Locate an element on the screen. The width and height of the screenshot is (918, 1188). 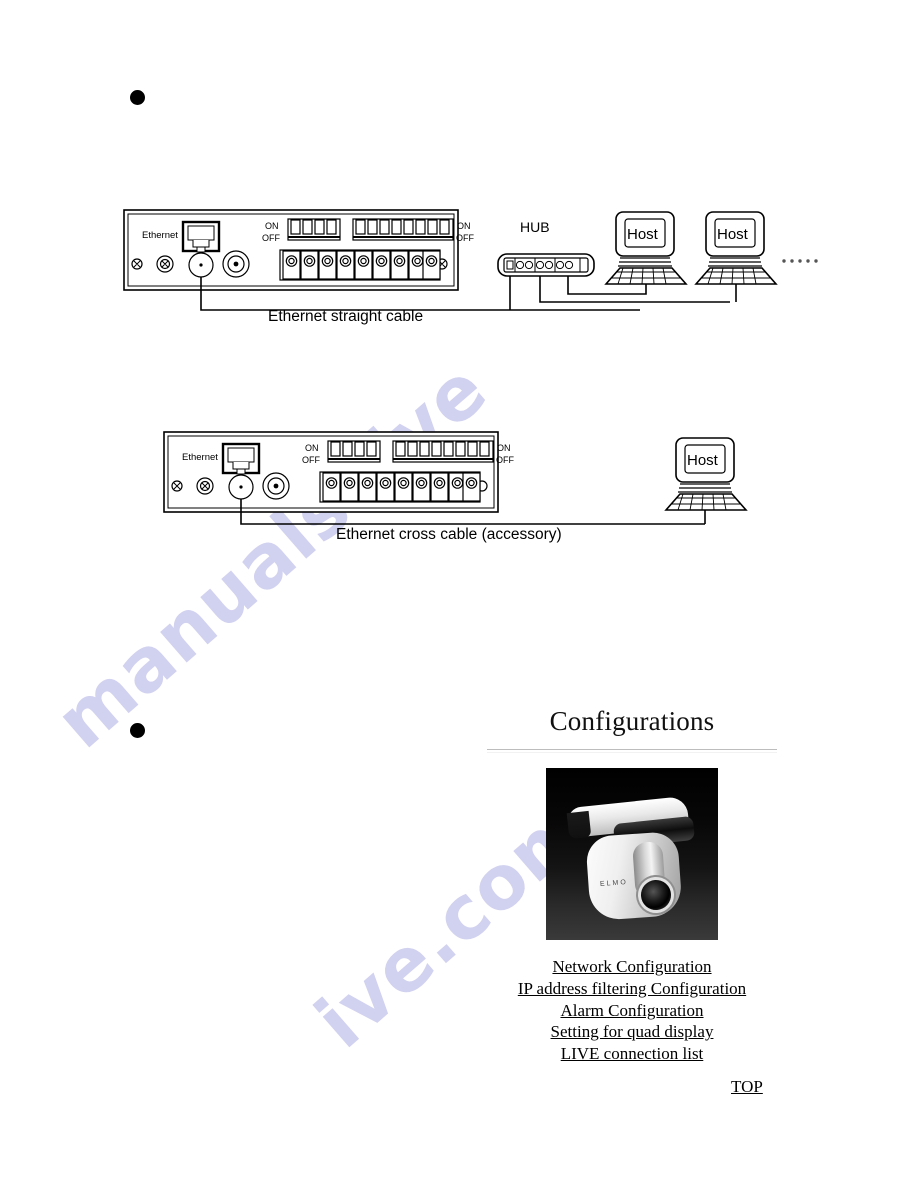
host-label-2: Host is located at coordinates (733, 234).